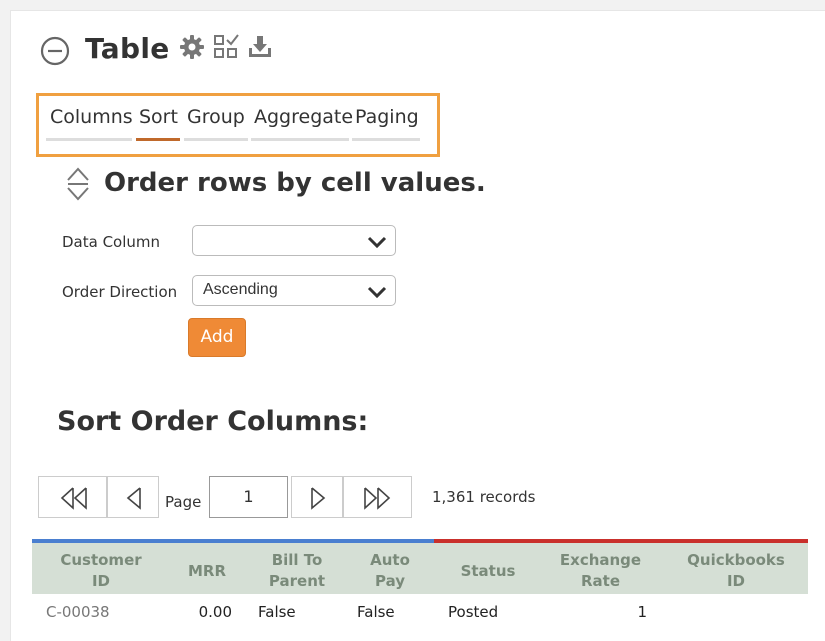 The width and height of the screenshot is (825, 641). I want to click on double-left-arrow-icon, so click(73, 498).